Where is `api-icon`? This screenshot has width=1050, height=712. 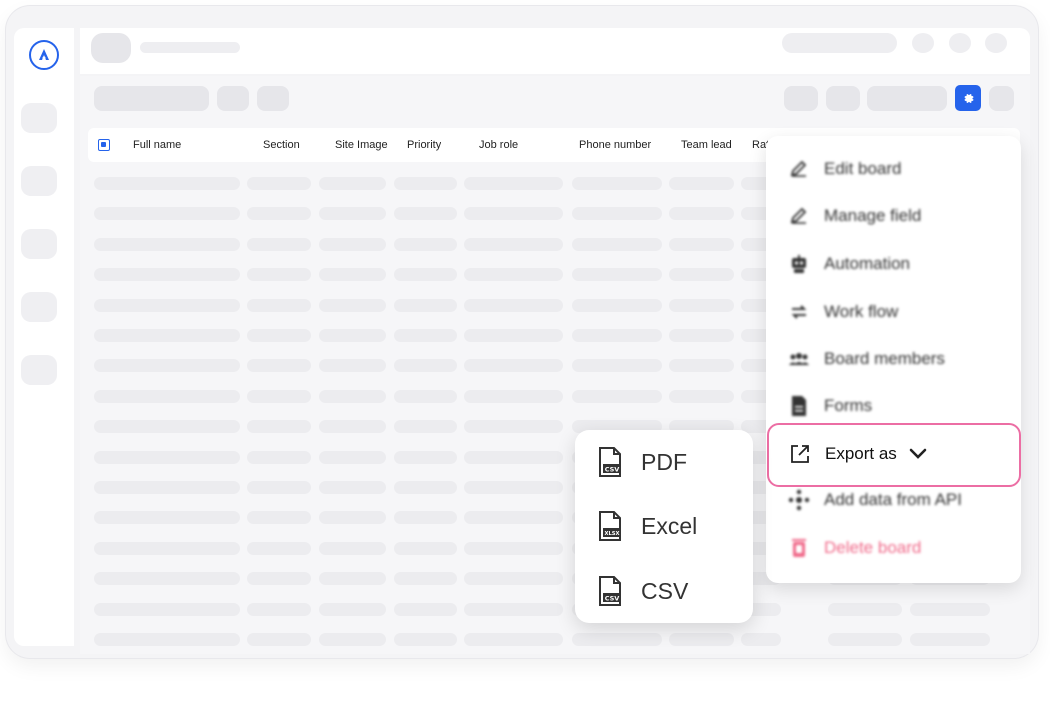 api-icon is located at coordinates (799, 500).